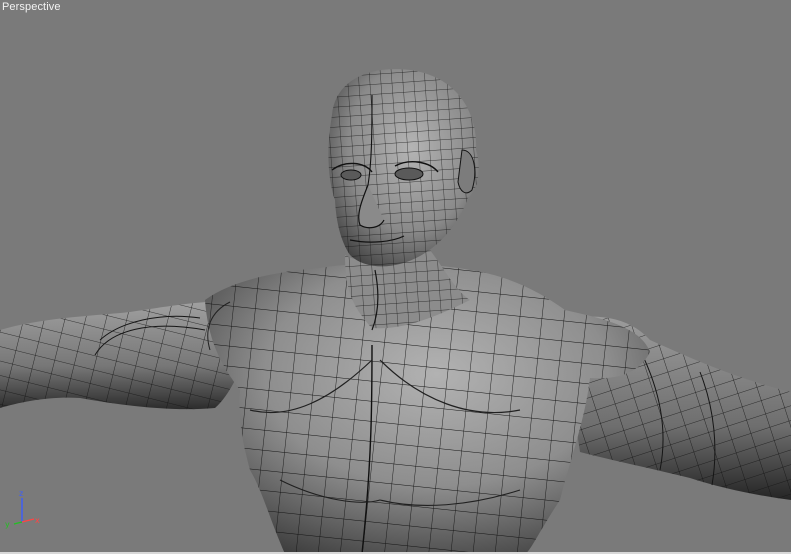  Describe the element at coordinates (37, 520) in the screenshot. I see `x-axis-label: x` at that location.